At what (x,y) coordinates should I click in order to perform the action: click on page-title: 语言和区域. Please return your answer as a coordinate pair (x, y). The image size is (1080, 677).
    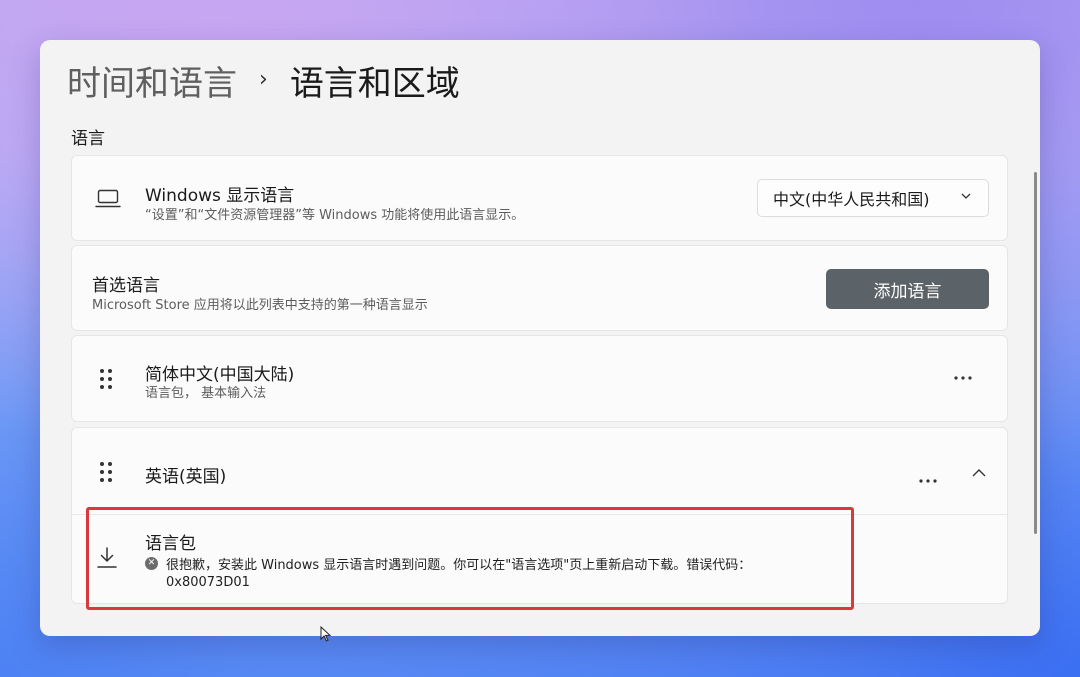
    Looking at the image, I should click on (374, 84).